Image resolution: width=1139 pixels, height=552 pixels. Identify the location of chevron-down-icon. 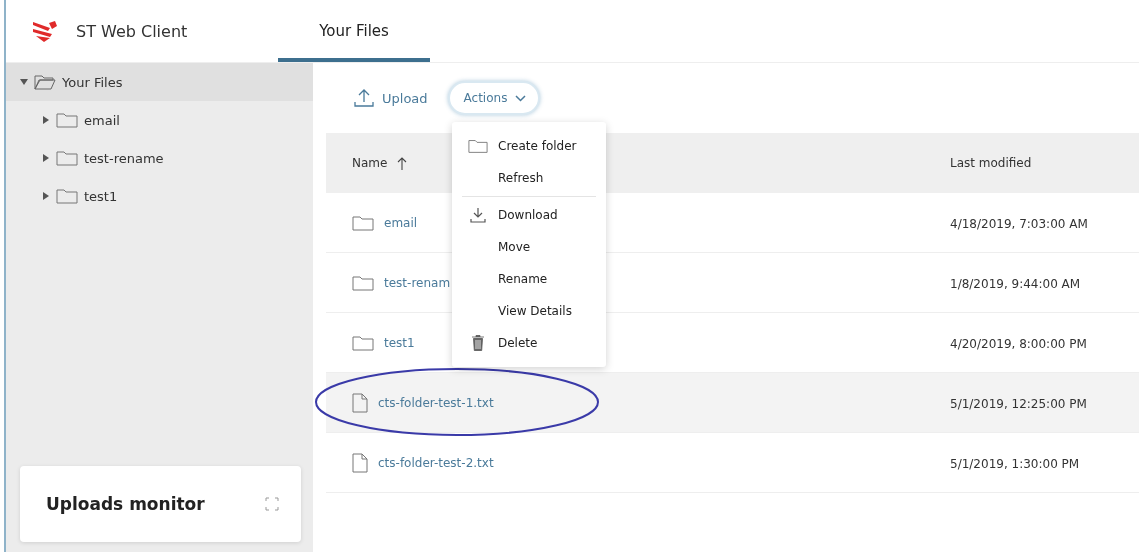
(521, 98).